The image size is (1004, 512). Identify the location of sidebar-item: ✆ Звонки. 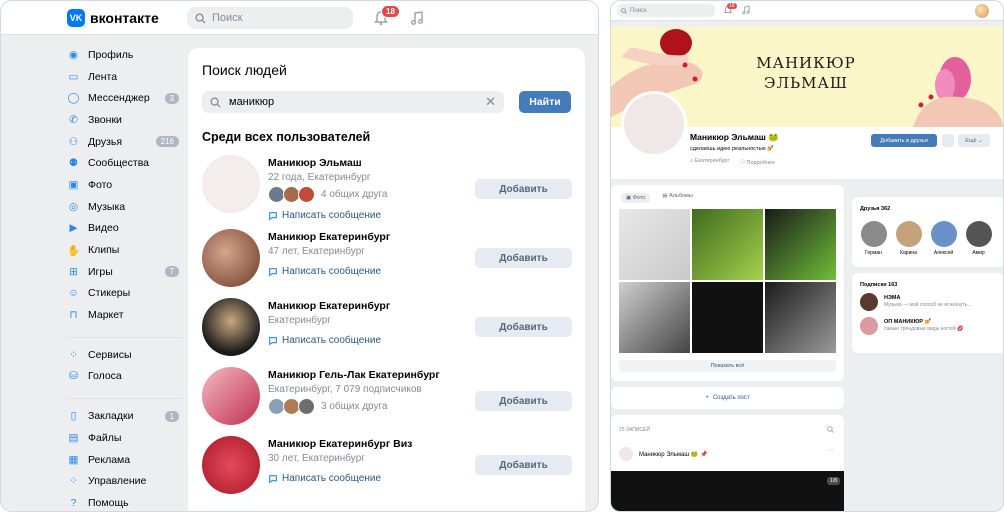
(125, 120).